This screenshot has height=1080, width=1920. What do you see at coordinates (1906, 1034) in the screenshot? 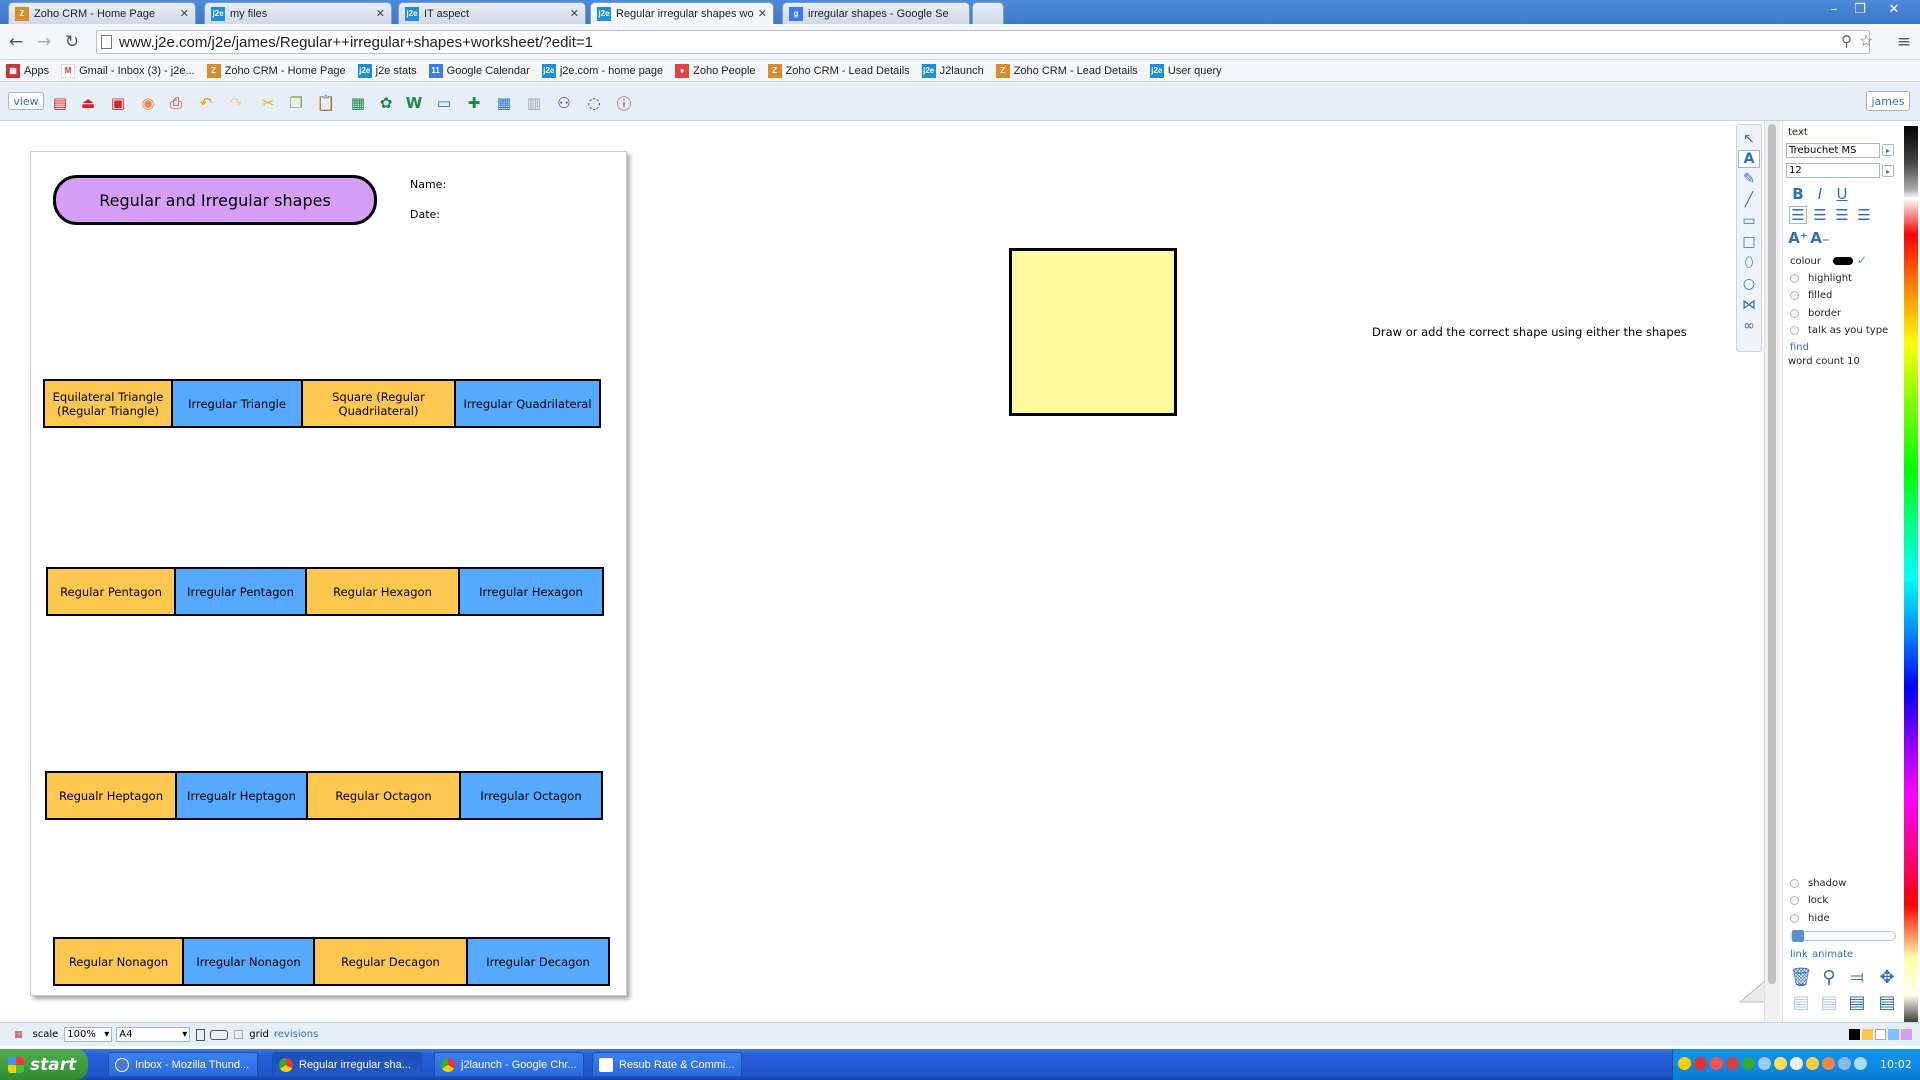
I see `swatch-purple` at bounding box center [1906, 1034].